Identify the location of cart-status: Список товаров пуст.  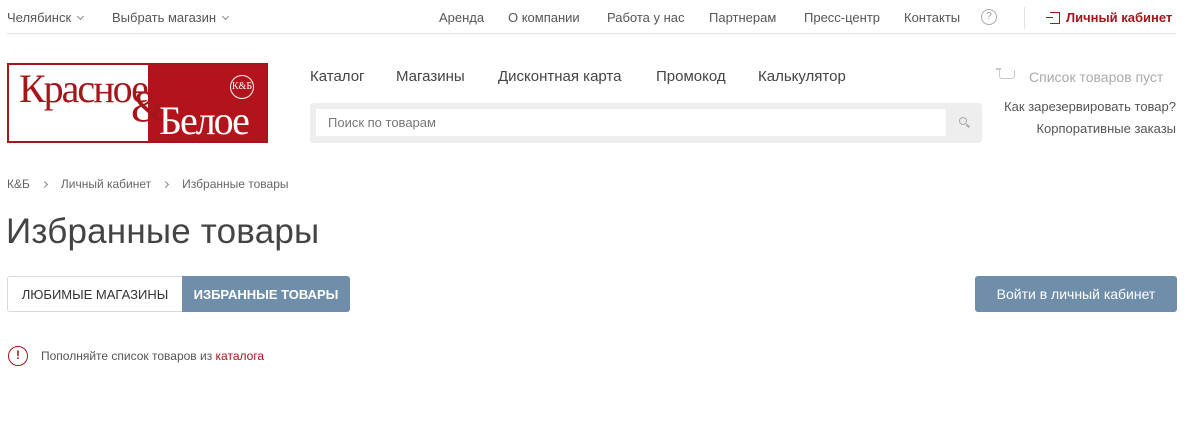
(1096, 77).